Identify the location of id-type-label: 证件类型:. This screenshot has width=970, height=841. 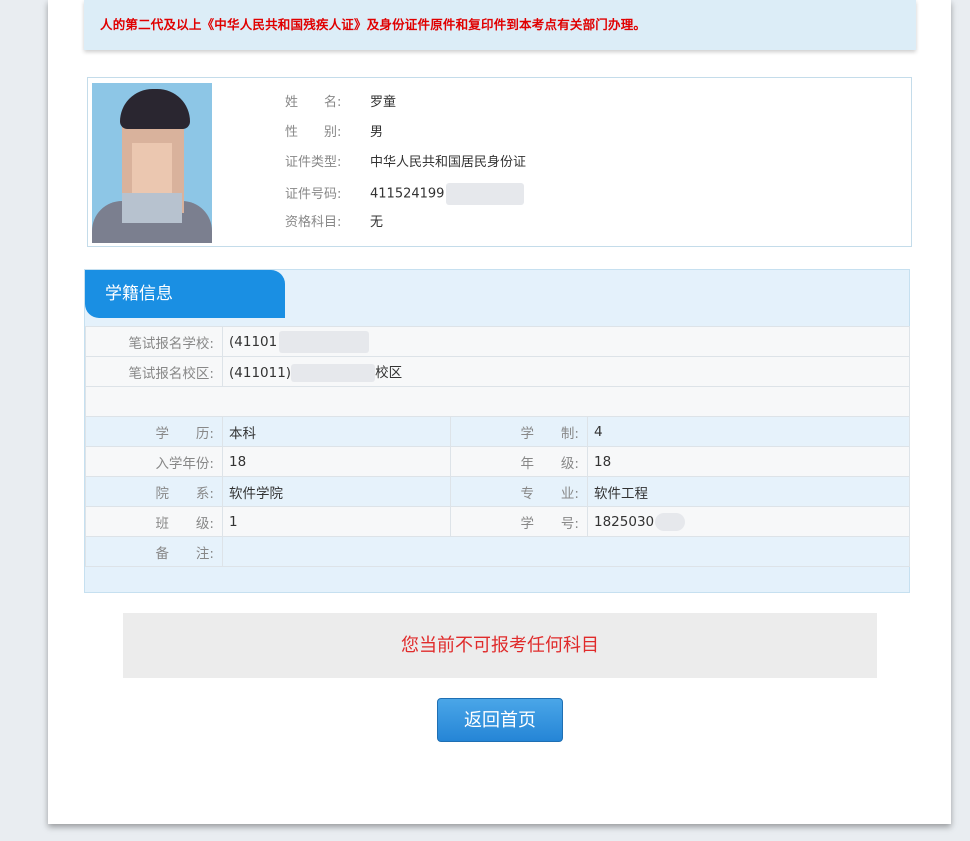
(313, 162).